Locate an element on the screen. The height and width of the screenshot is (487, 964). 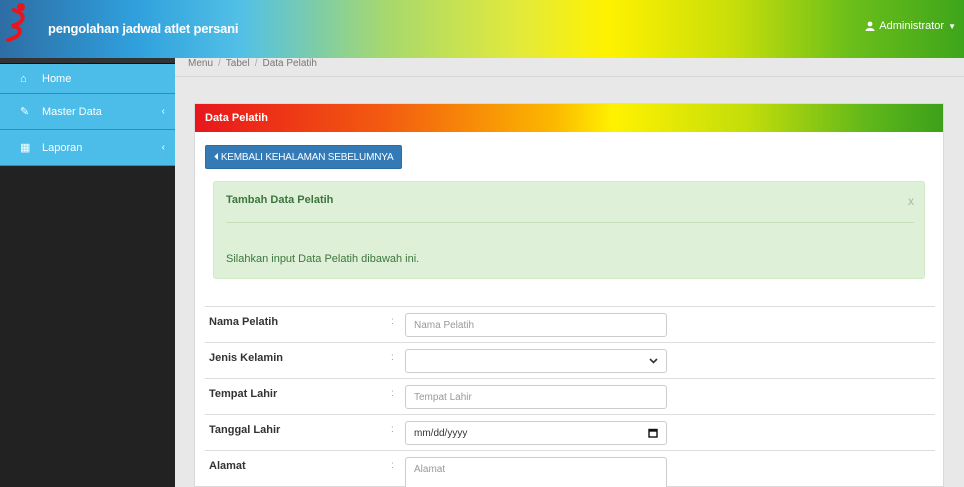
gymnast-logo-icon is located at coordinates (15, 22).